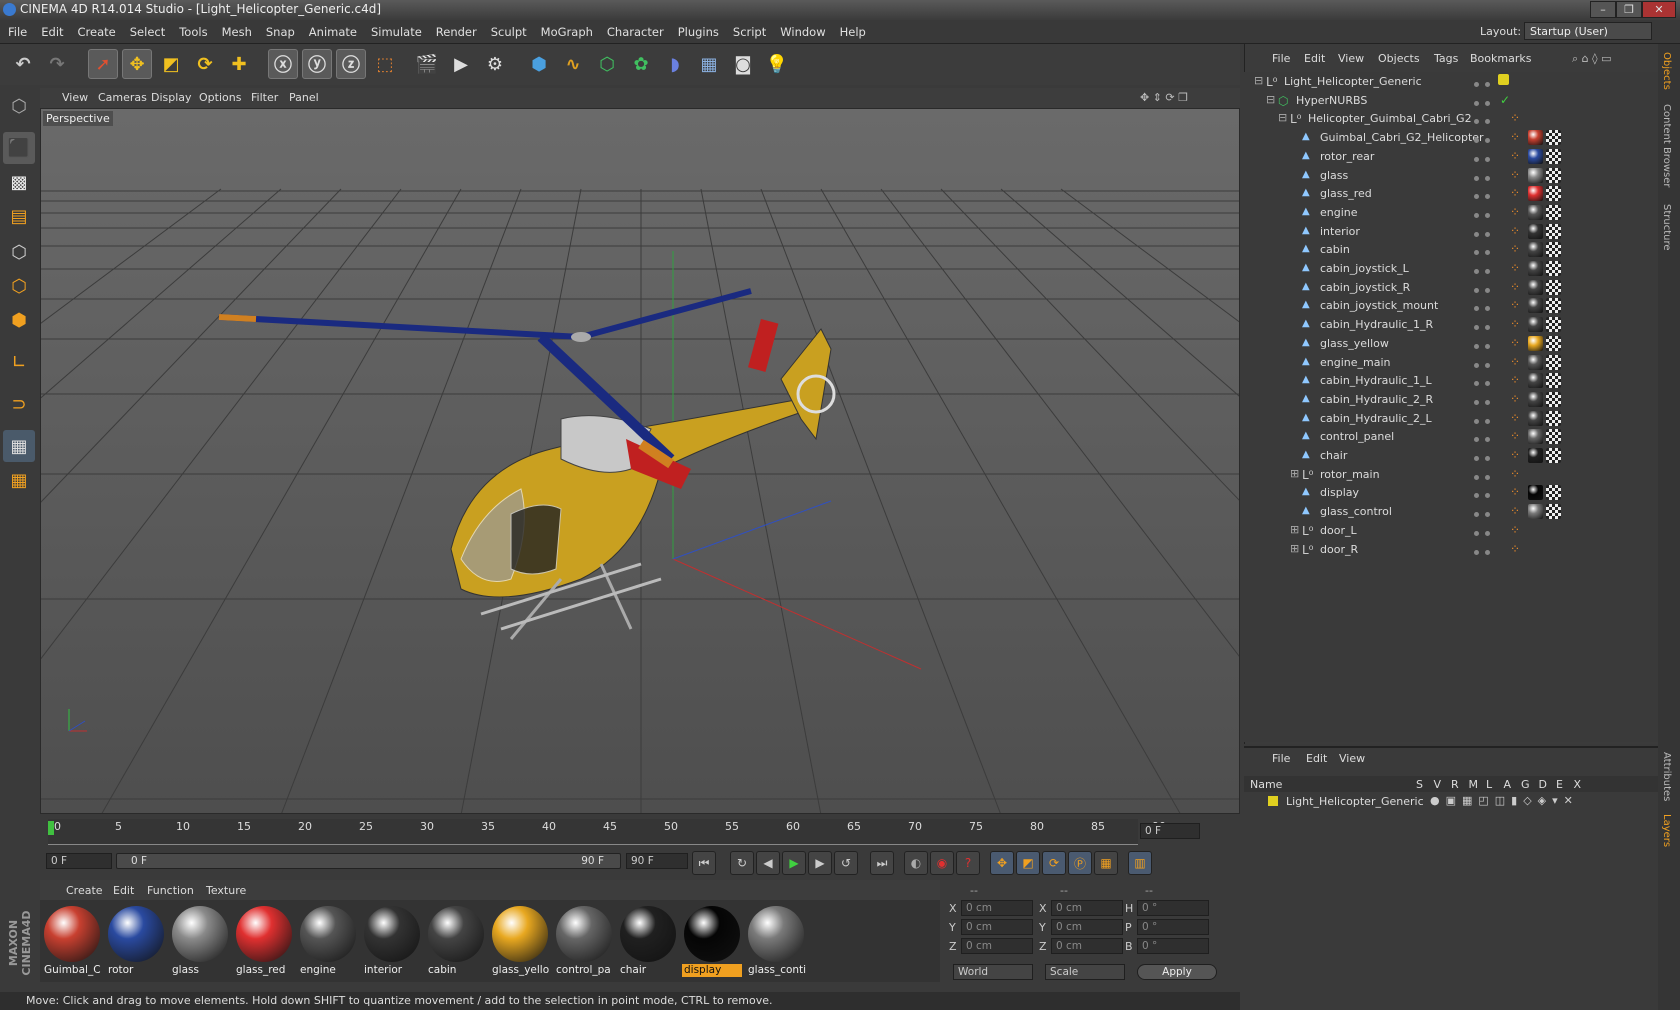  I want to click on viewport-menu-panel: Panel, so click(304, 97).